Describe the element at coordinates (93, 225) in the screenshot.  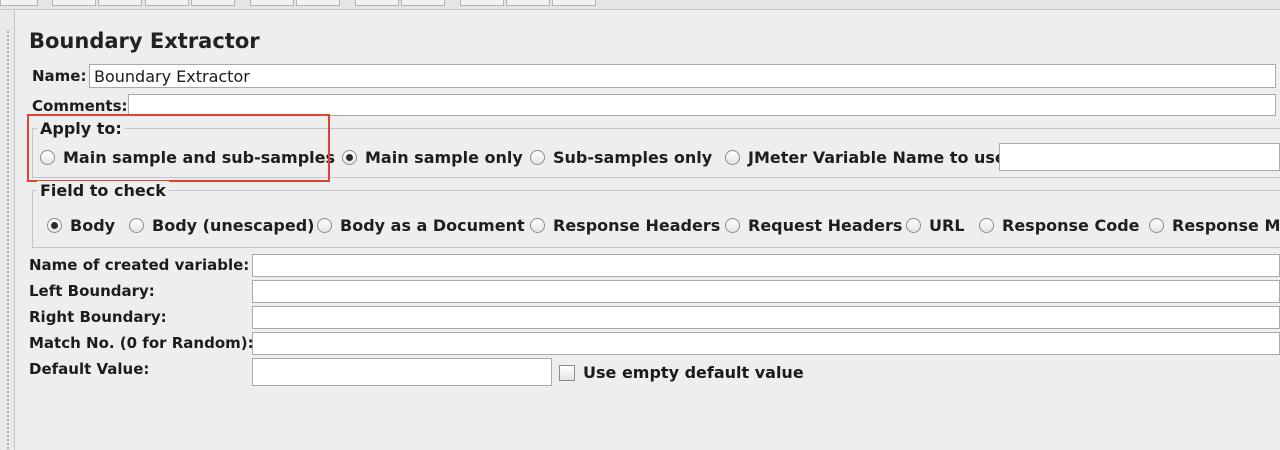
I see `radio-label: Body` at that location.